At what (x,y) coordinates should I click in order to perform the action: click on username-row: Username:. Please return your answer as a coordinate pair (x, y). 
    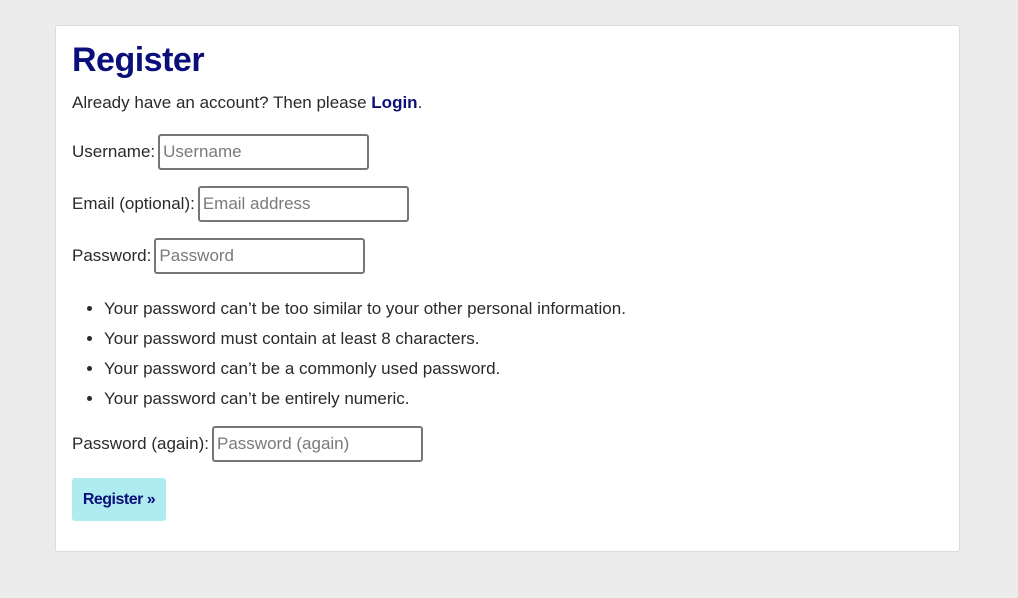
    Looking at the image, I should click on (221, 152).